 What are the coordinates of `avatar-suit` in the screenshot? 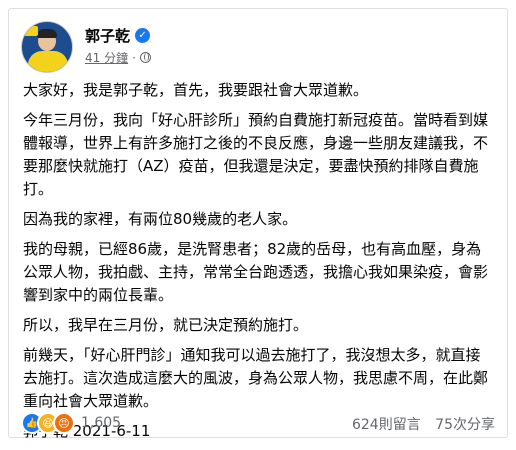 It's located at (48, 61).